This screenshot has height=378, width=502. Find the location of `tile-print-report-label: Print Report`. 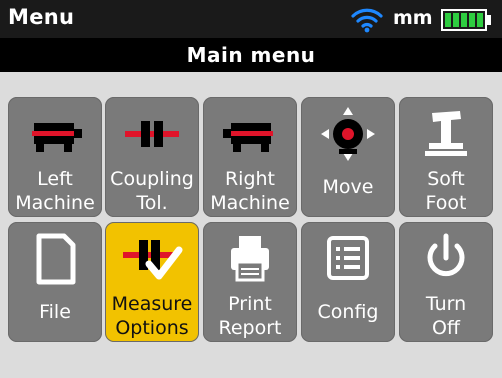

tile-print-report-label: Print Report is located at coordinates (250, 316).